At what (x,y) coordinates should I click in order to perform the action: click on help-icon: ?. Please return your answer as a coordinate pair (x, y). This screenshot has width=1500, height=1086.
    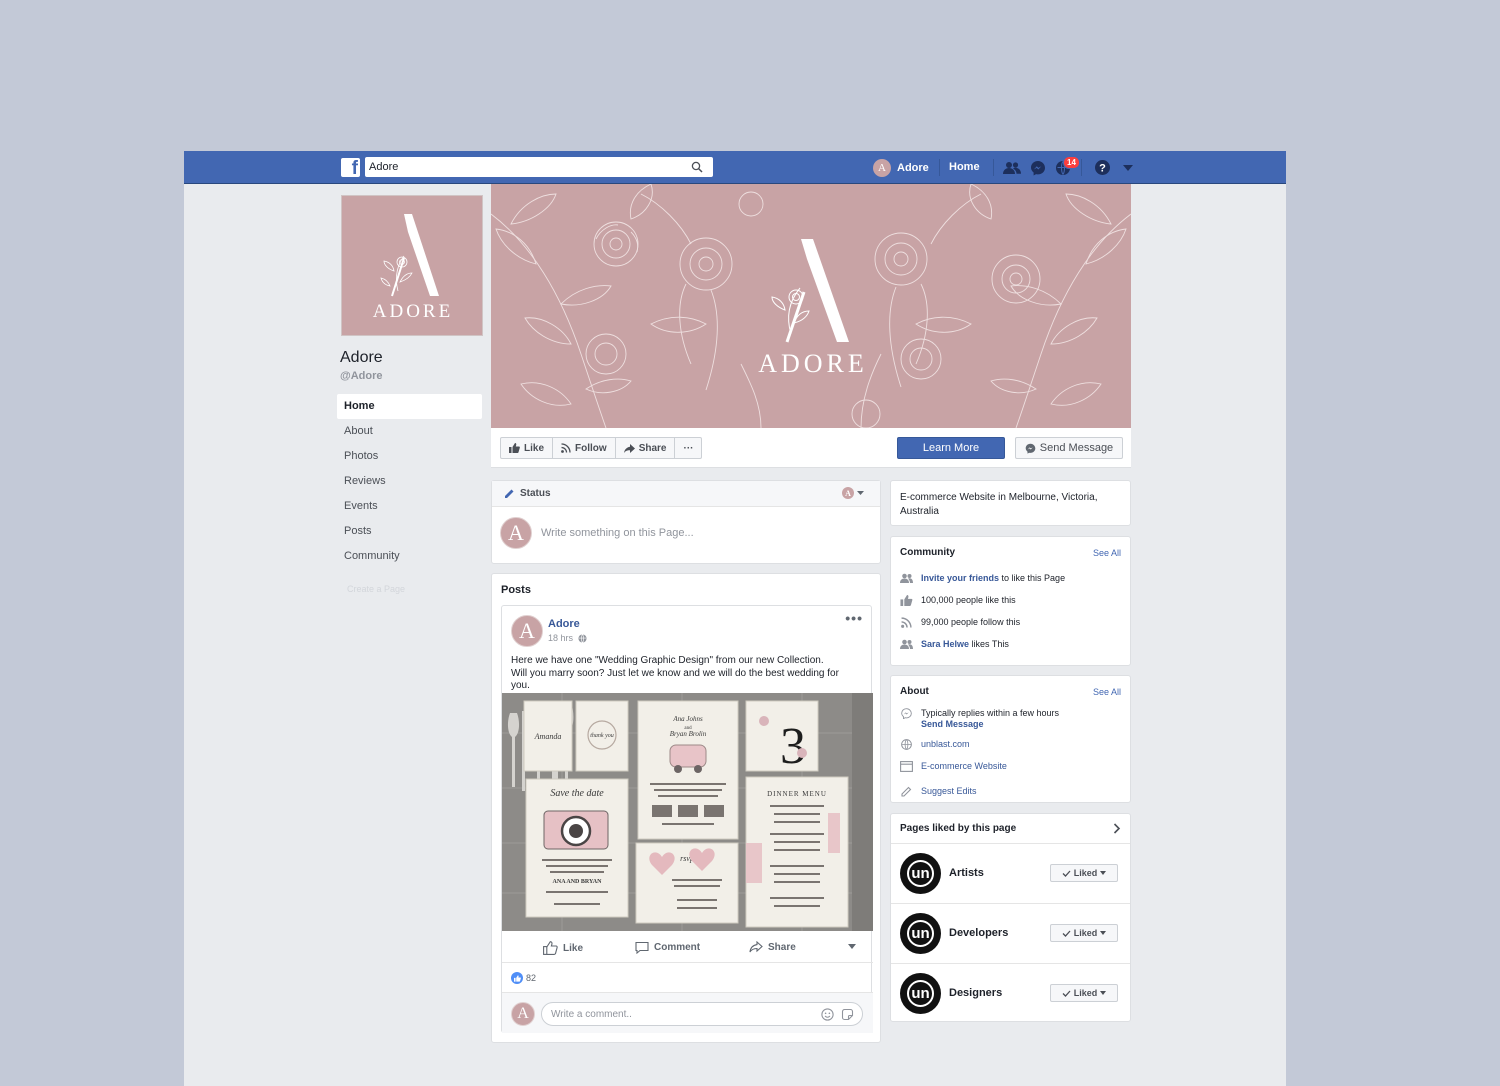
    Looking at the image, I should click on (1102, 167).